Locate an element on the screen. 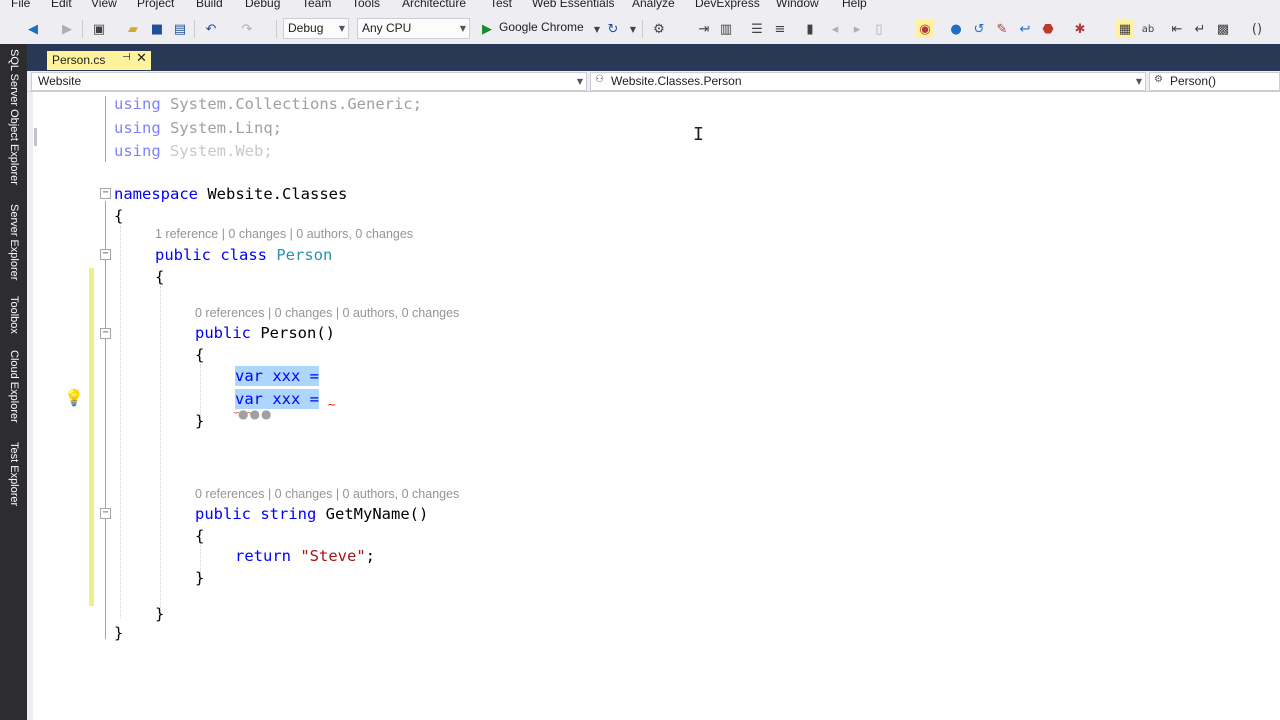 The width and height of the screenshot is (1280, 720). spell-check-icon: ab is located at coordinates (1148, 29).